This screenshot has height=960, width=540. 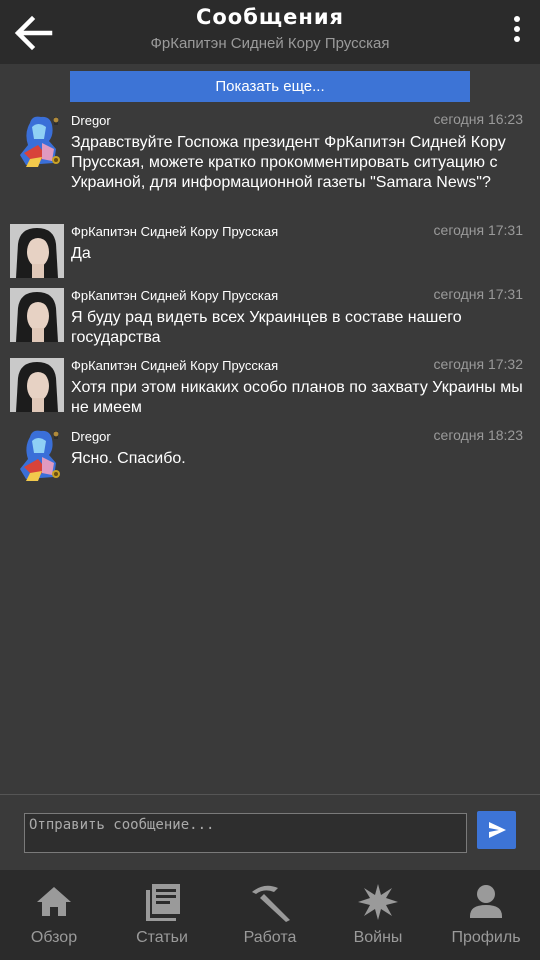 I want to click on more-vert-icon, so click(x=517, y=19).